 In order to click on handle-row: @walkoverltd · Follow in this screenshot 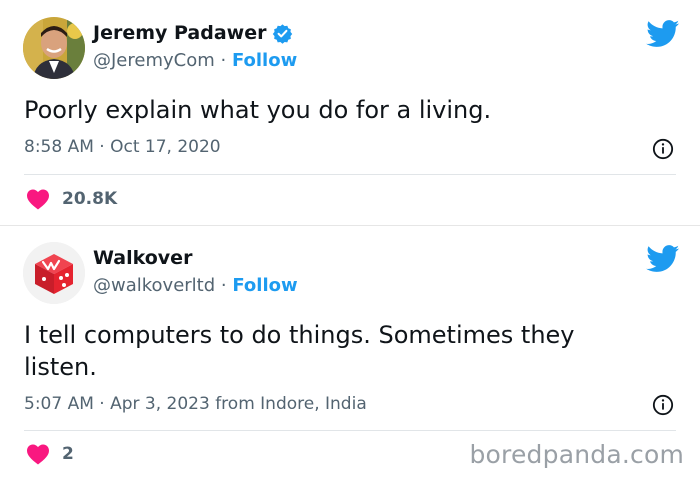, I will do `click(195, 285)`.